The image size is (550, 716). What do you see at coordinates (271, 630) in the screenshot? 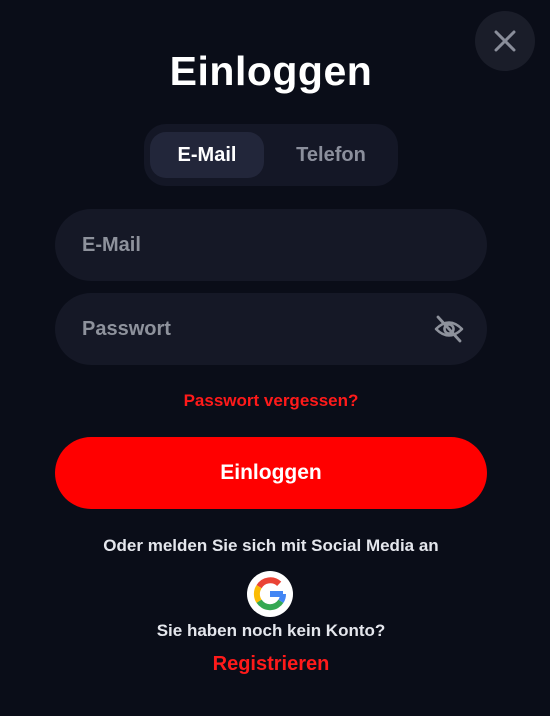
I see `no-account-text: Sie haben noch kein Konto?` at bounding box center [271, 630].